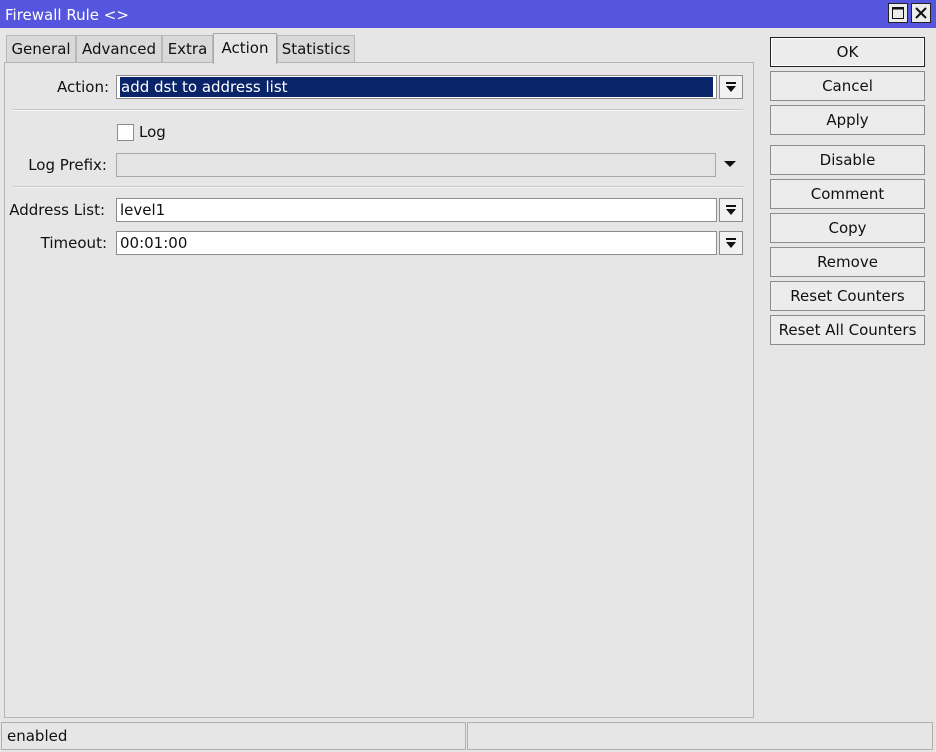  What do you see at coordinates (245, 48) in the screenshot?
I see `tab-action: Action` at bounding box center [245, 48].